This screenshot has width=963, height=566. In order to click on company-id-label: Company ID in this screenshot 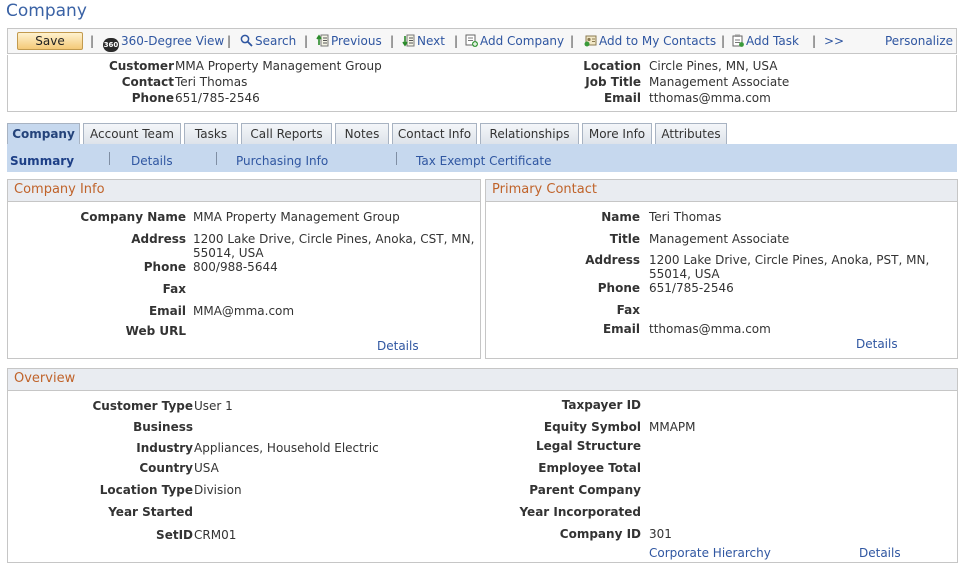, I will do `click(600, 534)`.